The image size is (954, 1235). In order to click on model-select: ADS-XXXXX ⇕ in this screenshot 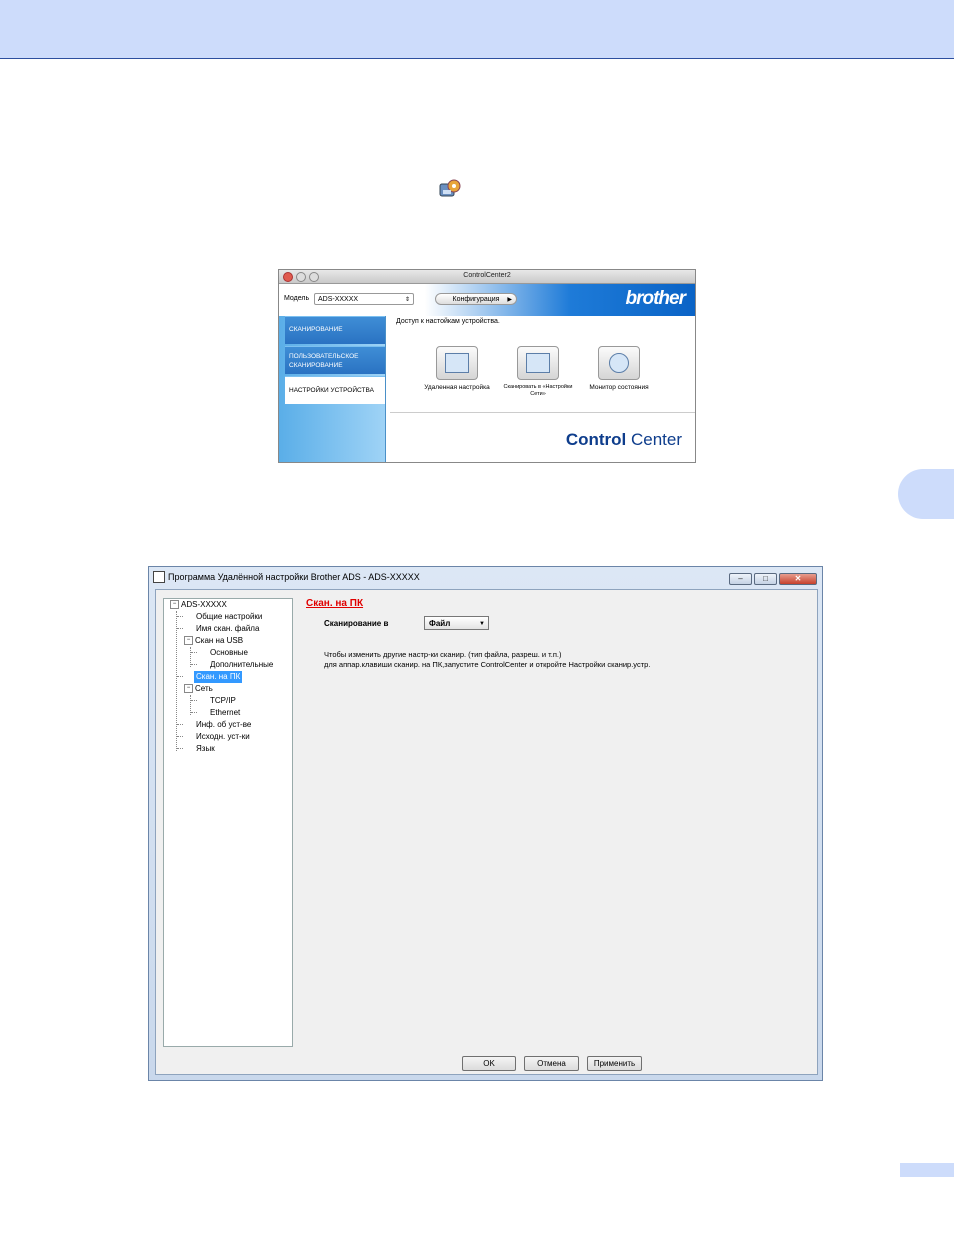, I will do `click(364, 299)`.